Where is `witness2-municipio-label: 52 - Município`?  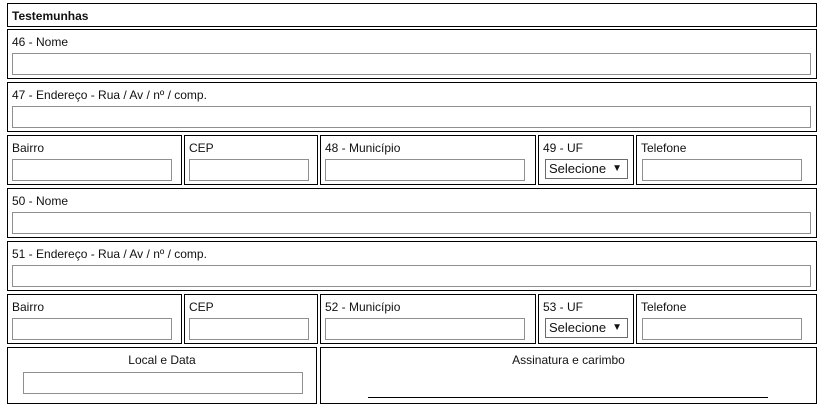 witness2-municipio-label: 52 - Município is located at coordinates (363, 307).